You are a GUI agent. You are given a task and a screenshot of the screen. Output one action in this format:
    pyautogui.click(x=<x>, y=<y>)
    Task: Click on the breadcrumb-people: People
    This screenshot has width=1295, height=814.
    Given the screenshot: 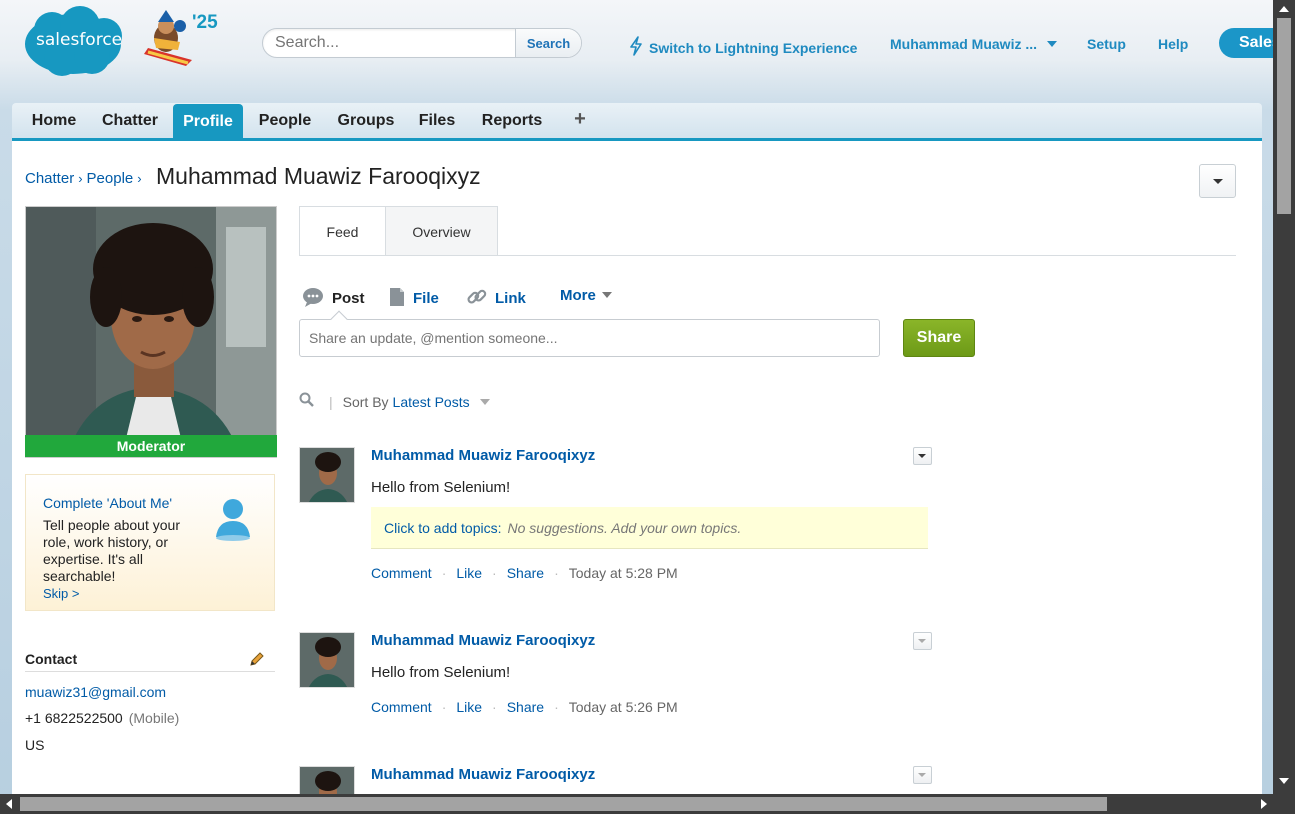 What is the action you would take?
    pyautogui.click(x=110, y=178)
    